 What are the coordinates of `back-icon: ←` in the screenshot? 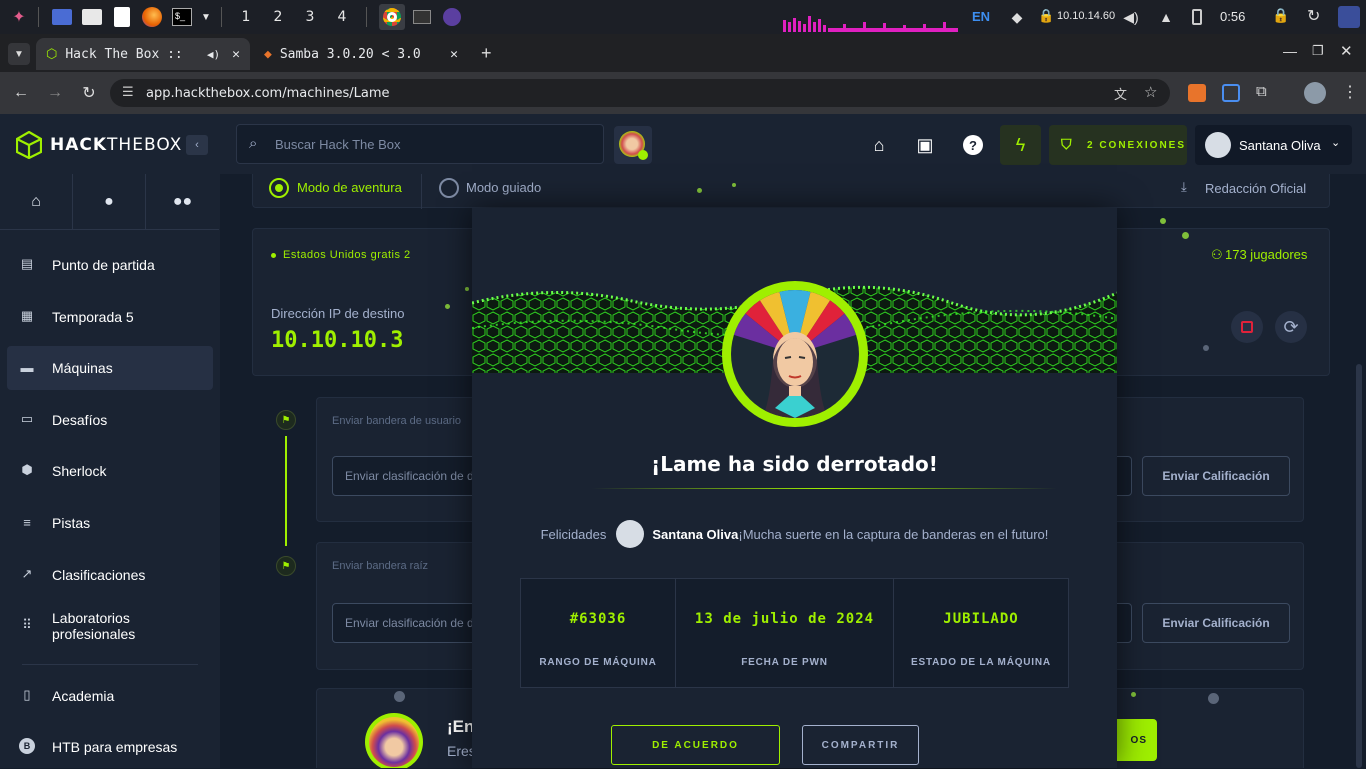 It's located at (21, 93).